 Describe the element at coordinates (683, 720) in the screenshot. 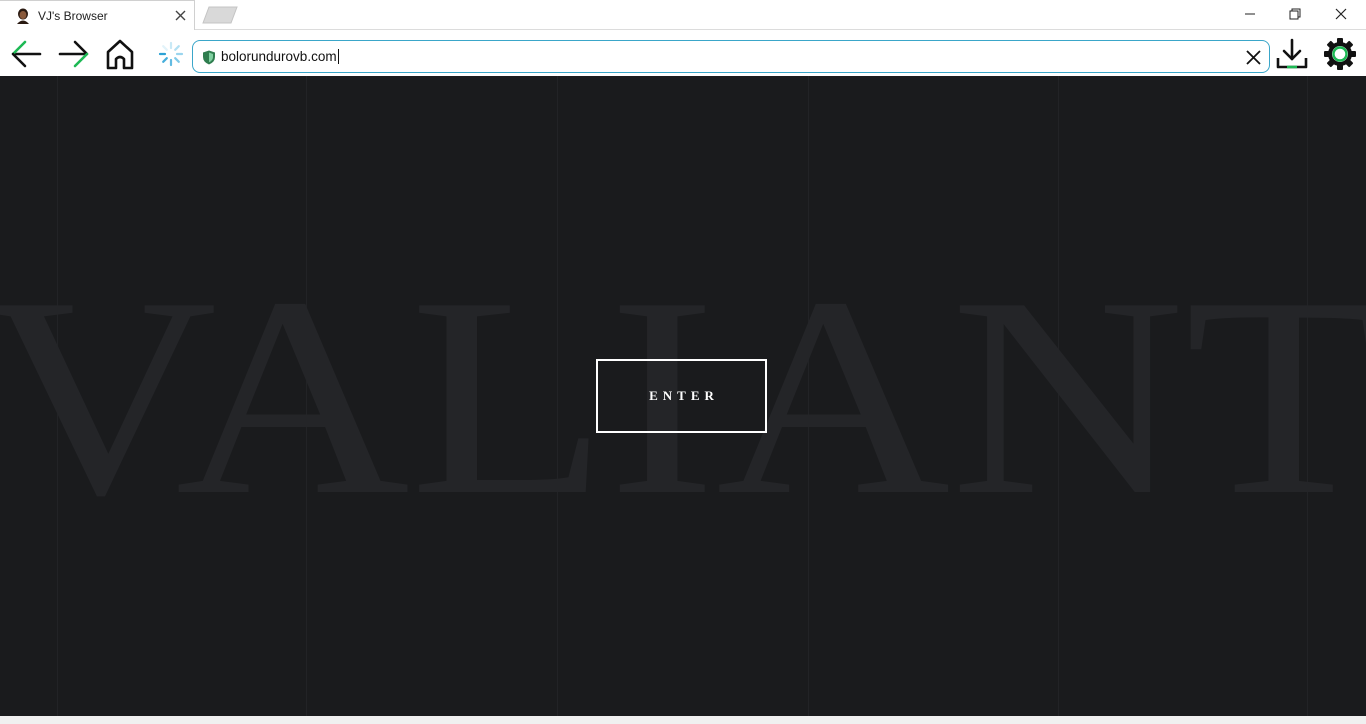

I see `status-bar` at that location.